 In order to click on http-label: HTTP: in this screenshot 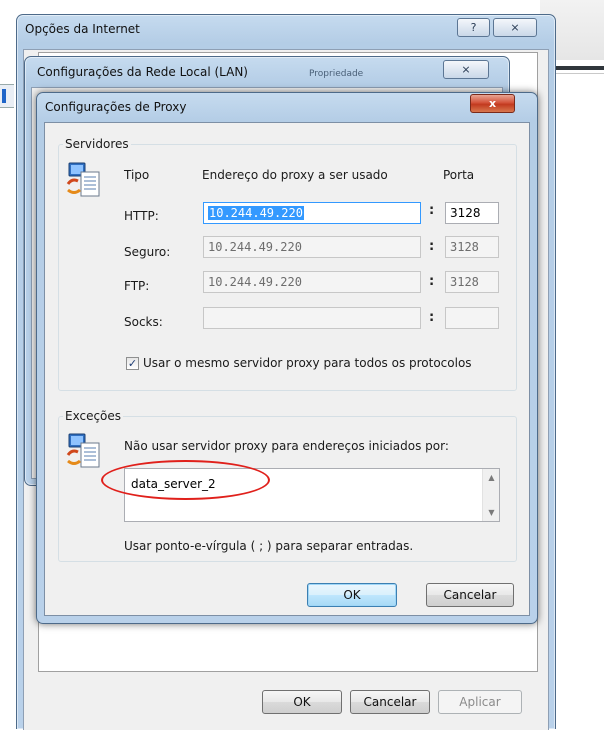, I will do `click(141, 216)`.